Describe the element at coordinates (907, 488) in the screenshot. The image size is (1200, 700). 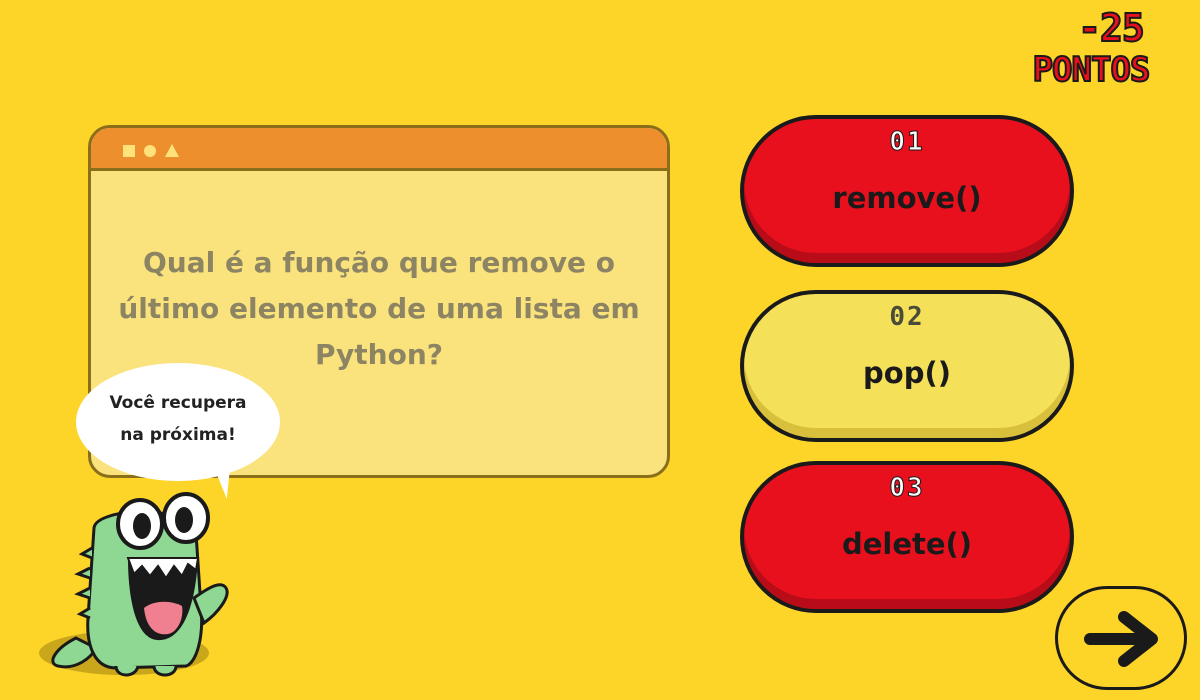
I see `answer-number-3: 03` at that location.